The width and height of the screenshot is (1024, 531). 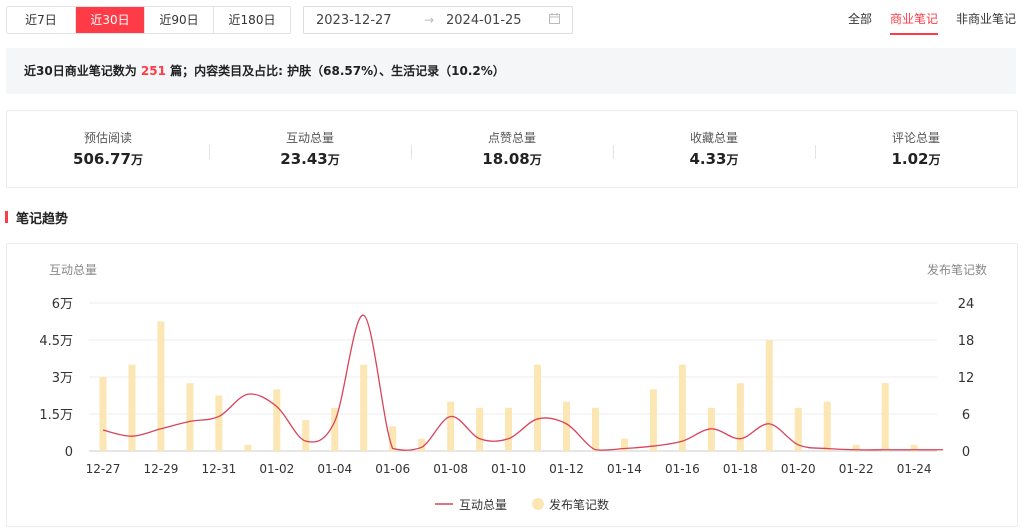 What do you see at coordinates (714, 148) in the screenshot?
I see `stat-favorites: 收藏总量 4.33万` at bounding box center [714, 148].